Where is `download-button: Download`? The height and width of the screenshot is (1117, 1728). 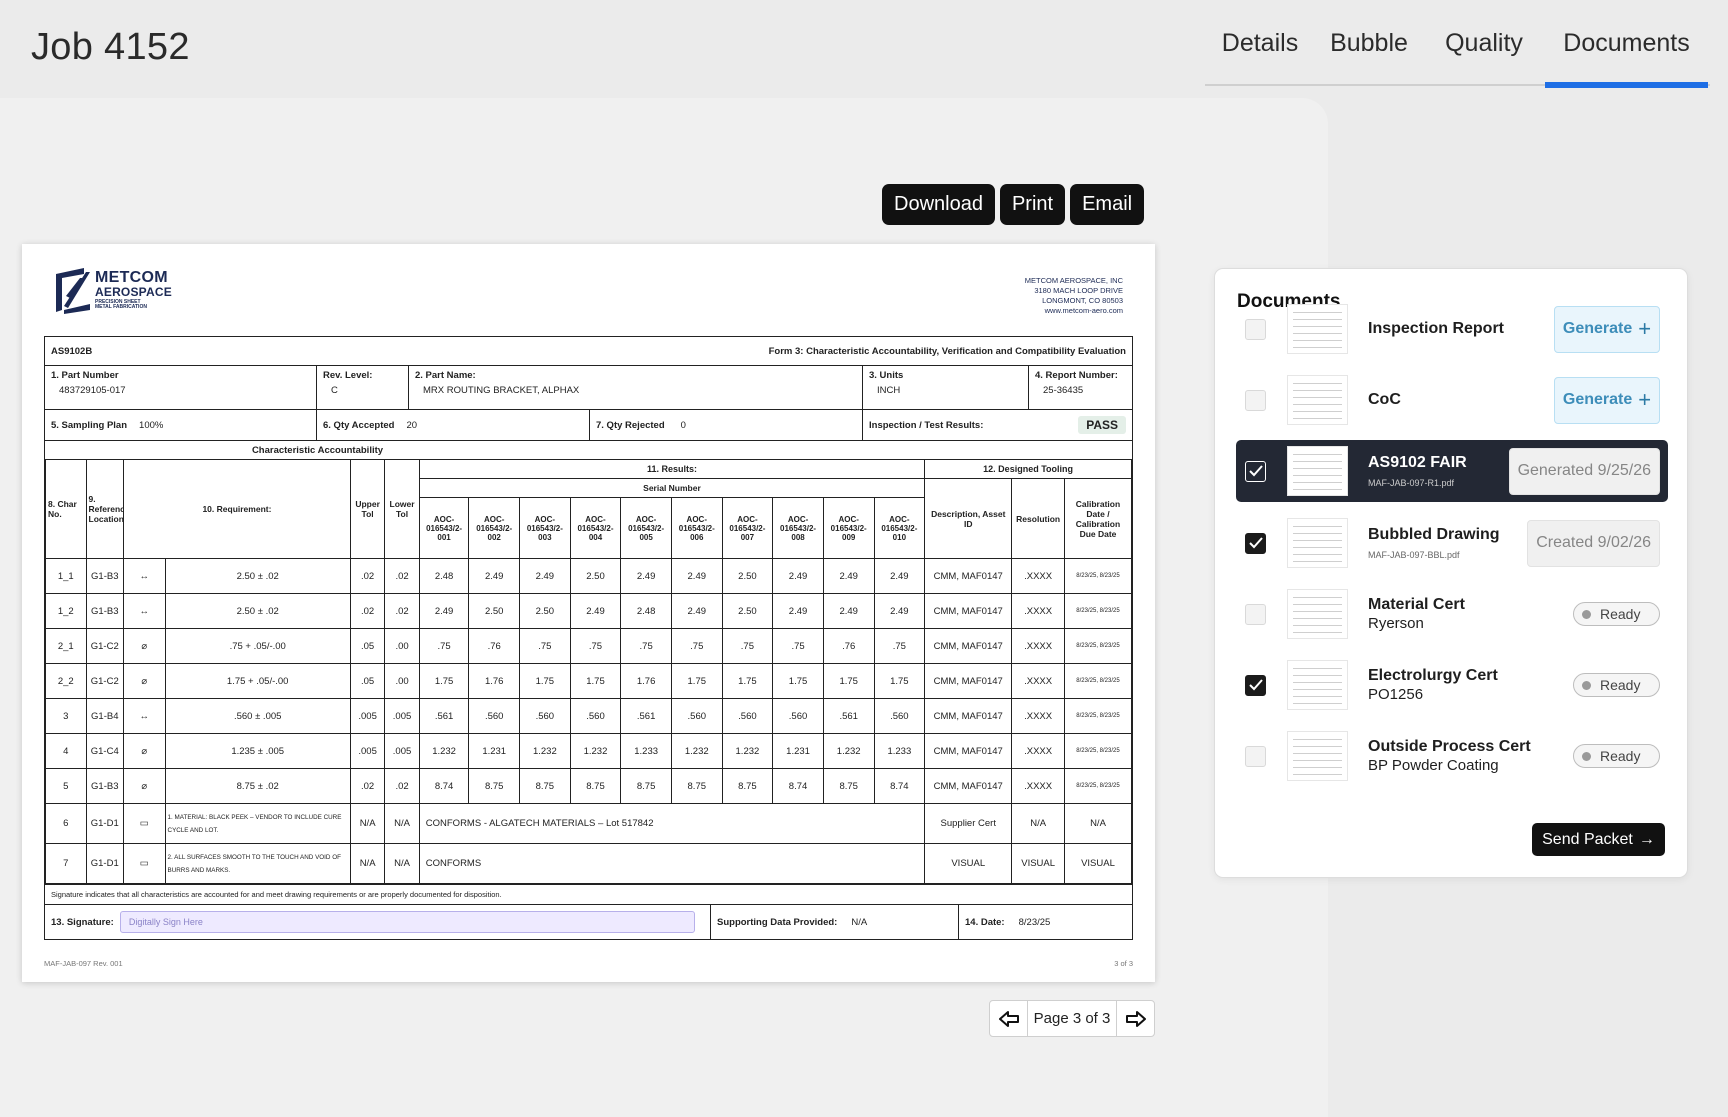
download-button: Download is located at coordinates (938, 204).